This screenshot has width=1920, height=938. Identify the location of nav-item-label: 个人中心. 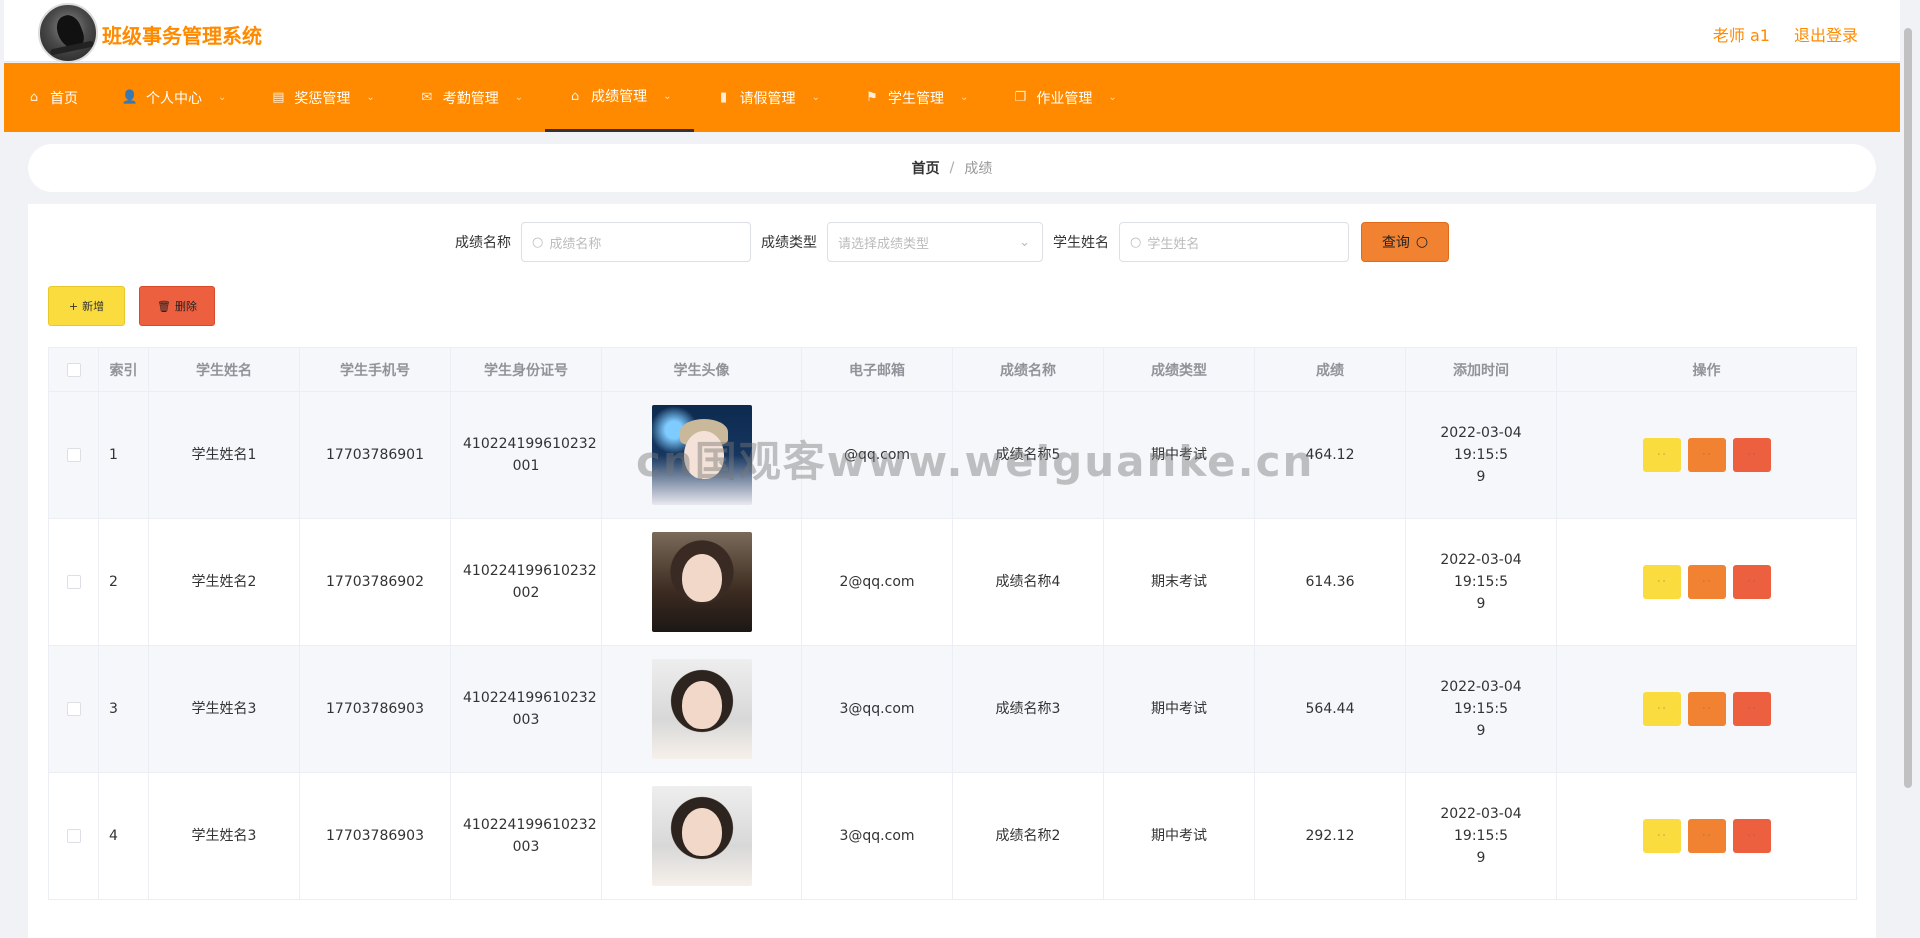
(174, 98).